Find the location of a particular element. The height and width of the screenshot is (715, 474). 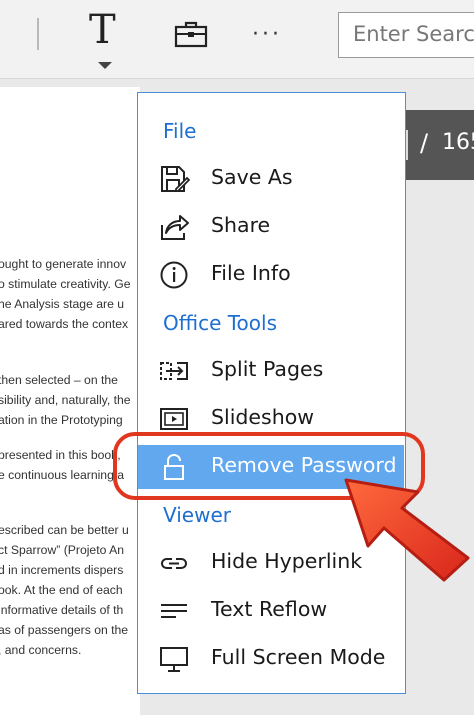

menu-header-file: File is located at coordinates (180, 131).